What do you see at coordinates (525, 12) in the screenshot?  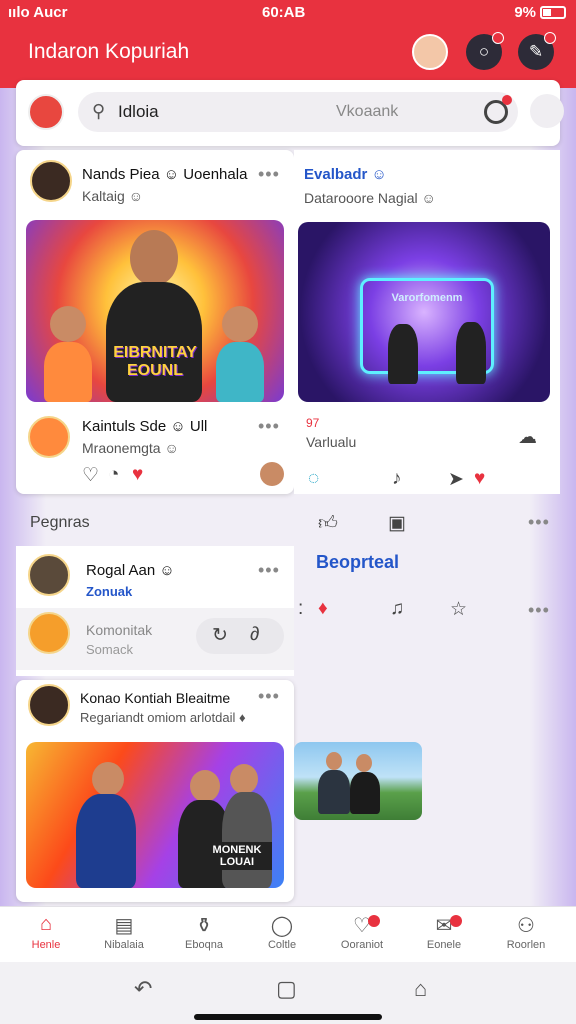 I see `battery-percent: 9%` at bounding box center [525, 12].